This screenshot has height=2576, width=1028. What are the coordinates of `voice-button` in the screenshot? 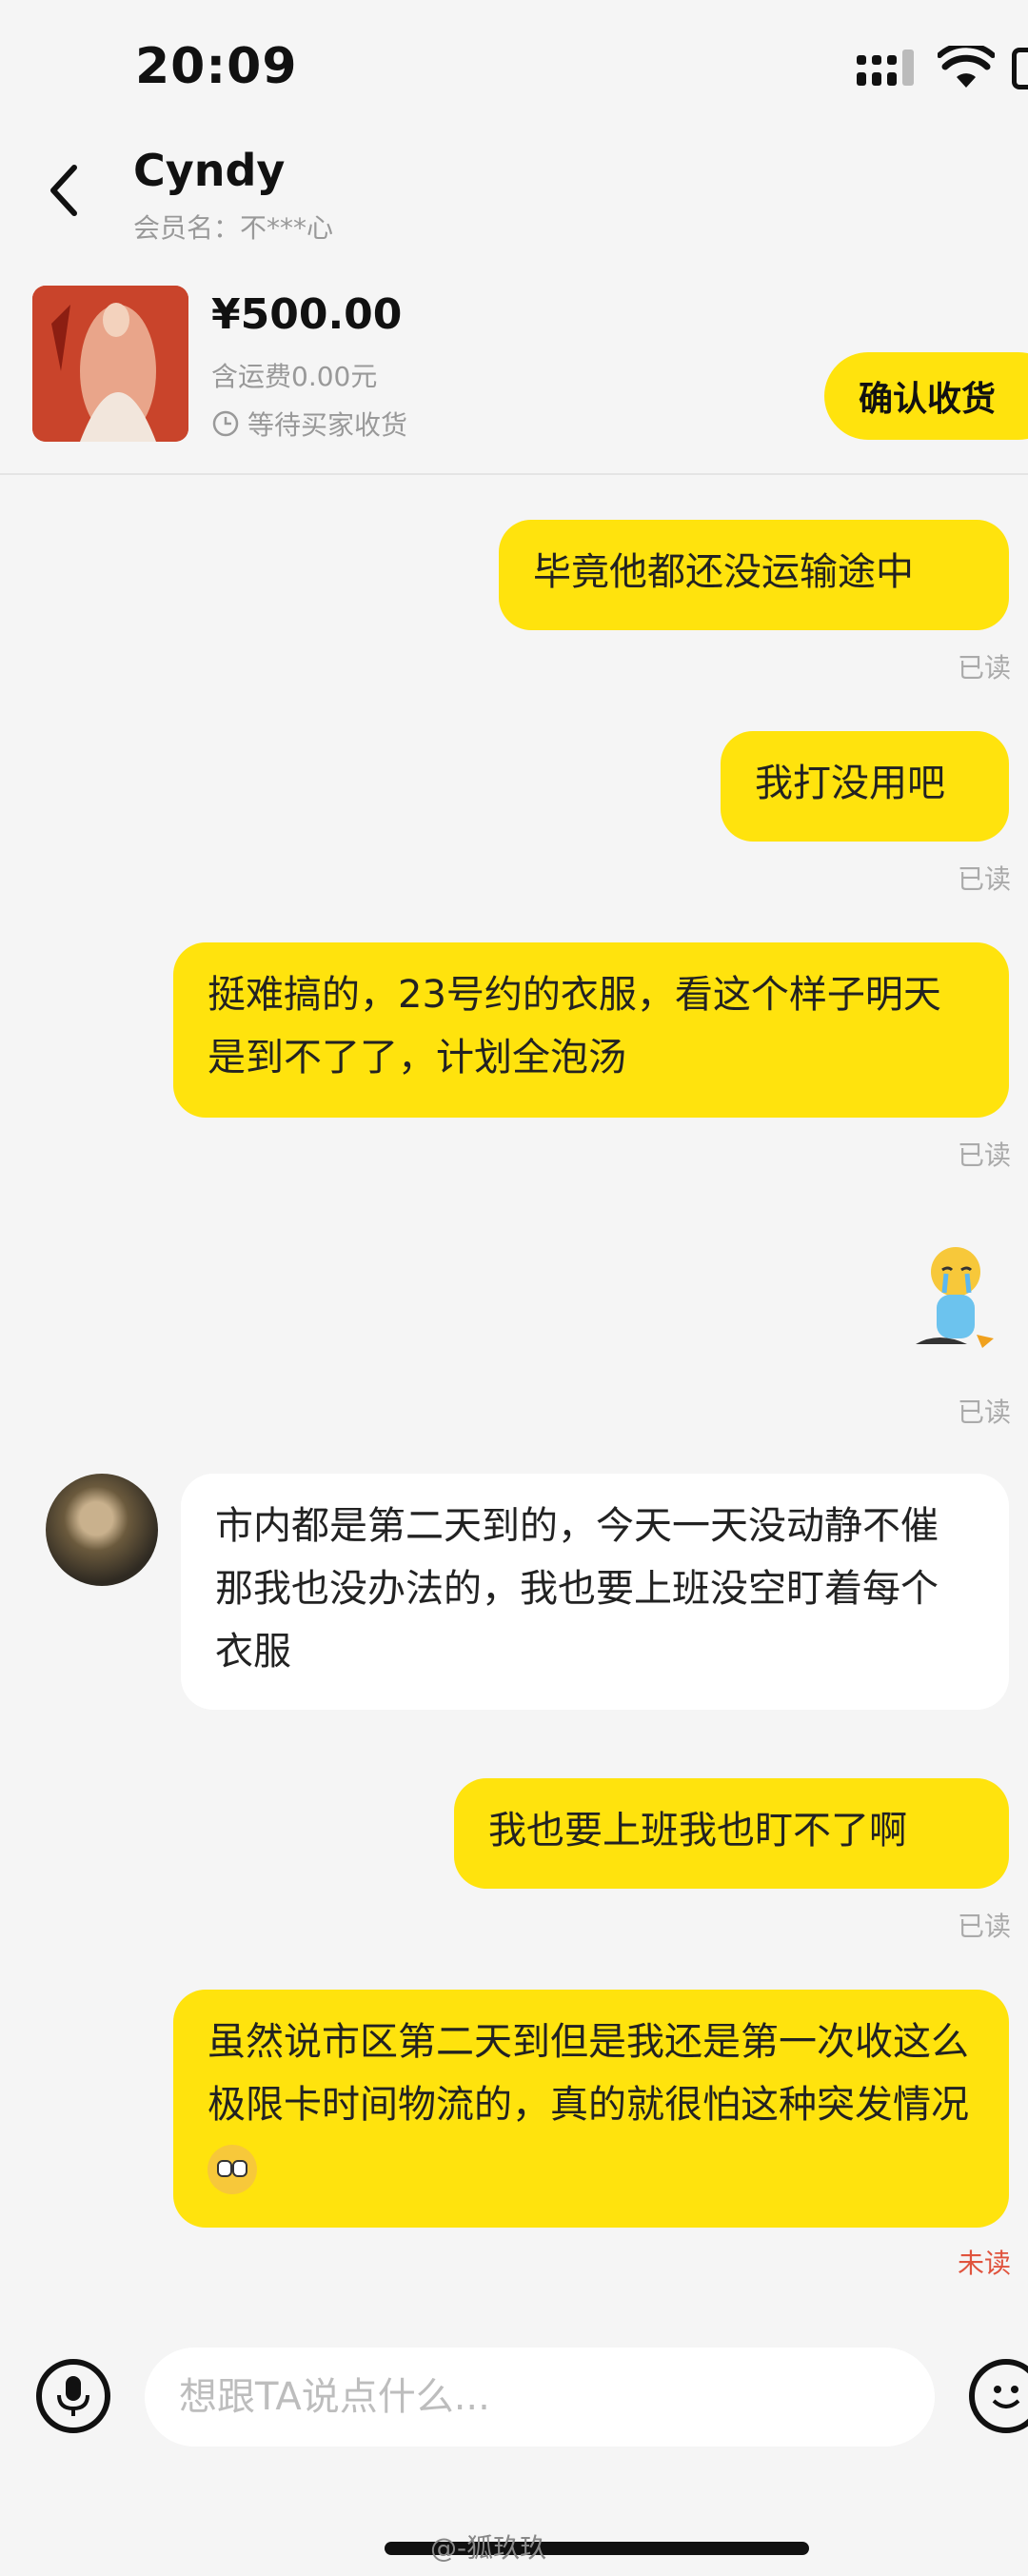 It's located at (73, 2396).